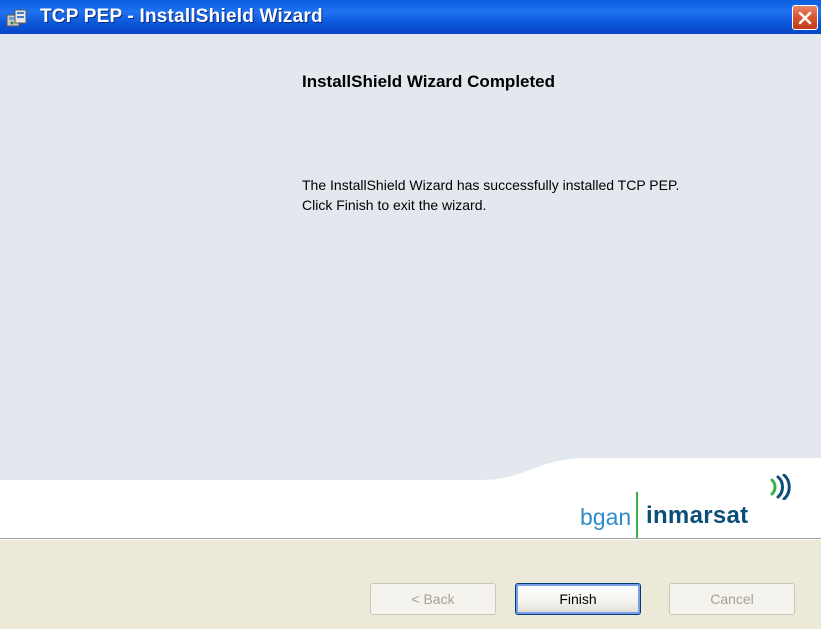 The image size is (821, 629). Describe the element at coordinates (606, 517) in the screenshot. I see `logo-bgan-text: bgan` at that location.